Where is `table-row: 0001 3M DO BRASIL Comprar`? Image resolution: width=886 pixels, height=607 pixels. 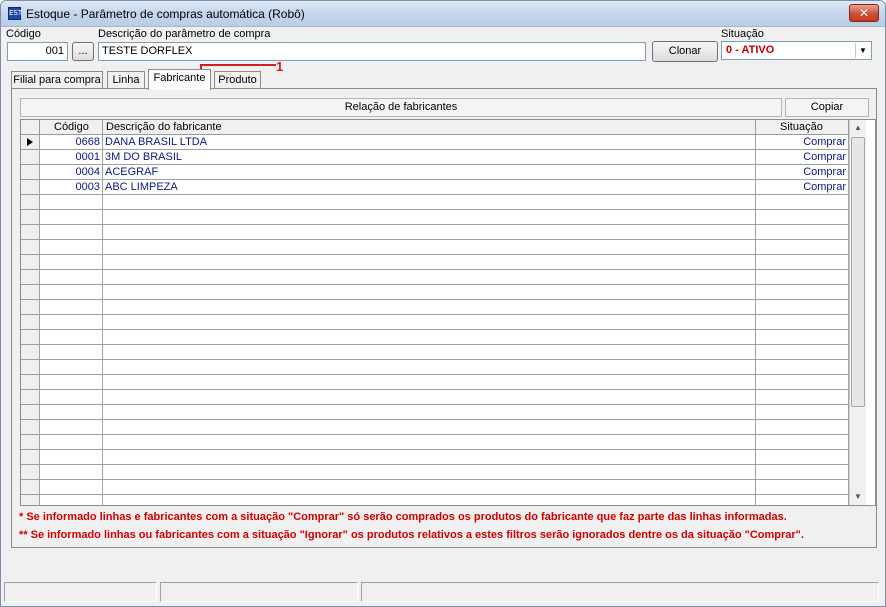 table-row: 0001 3M DO BRASIL Comprar is located at coordinates (435, 157).